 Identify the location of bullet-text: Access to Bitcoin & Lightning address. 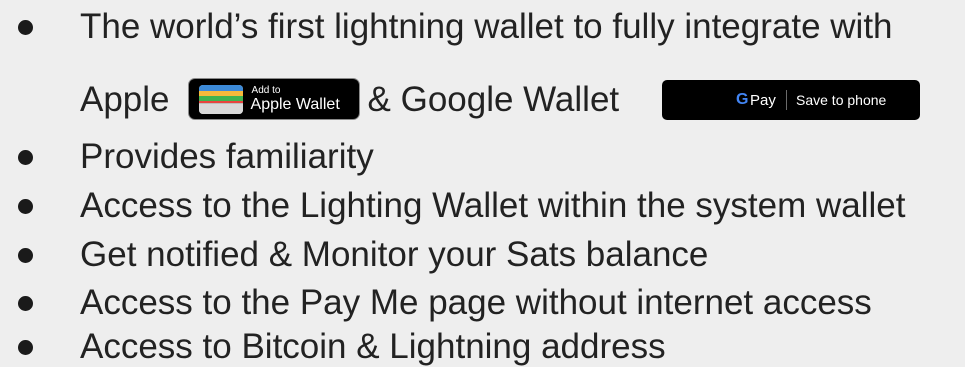
(373, 346).